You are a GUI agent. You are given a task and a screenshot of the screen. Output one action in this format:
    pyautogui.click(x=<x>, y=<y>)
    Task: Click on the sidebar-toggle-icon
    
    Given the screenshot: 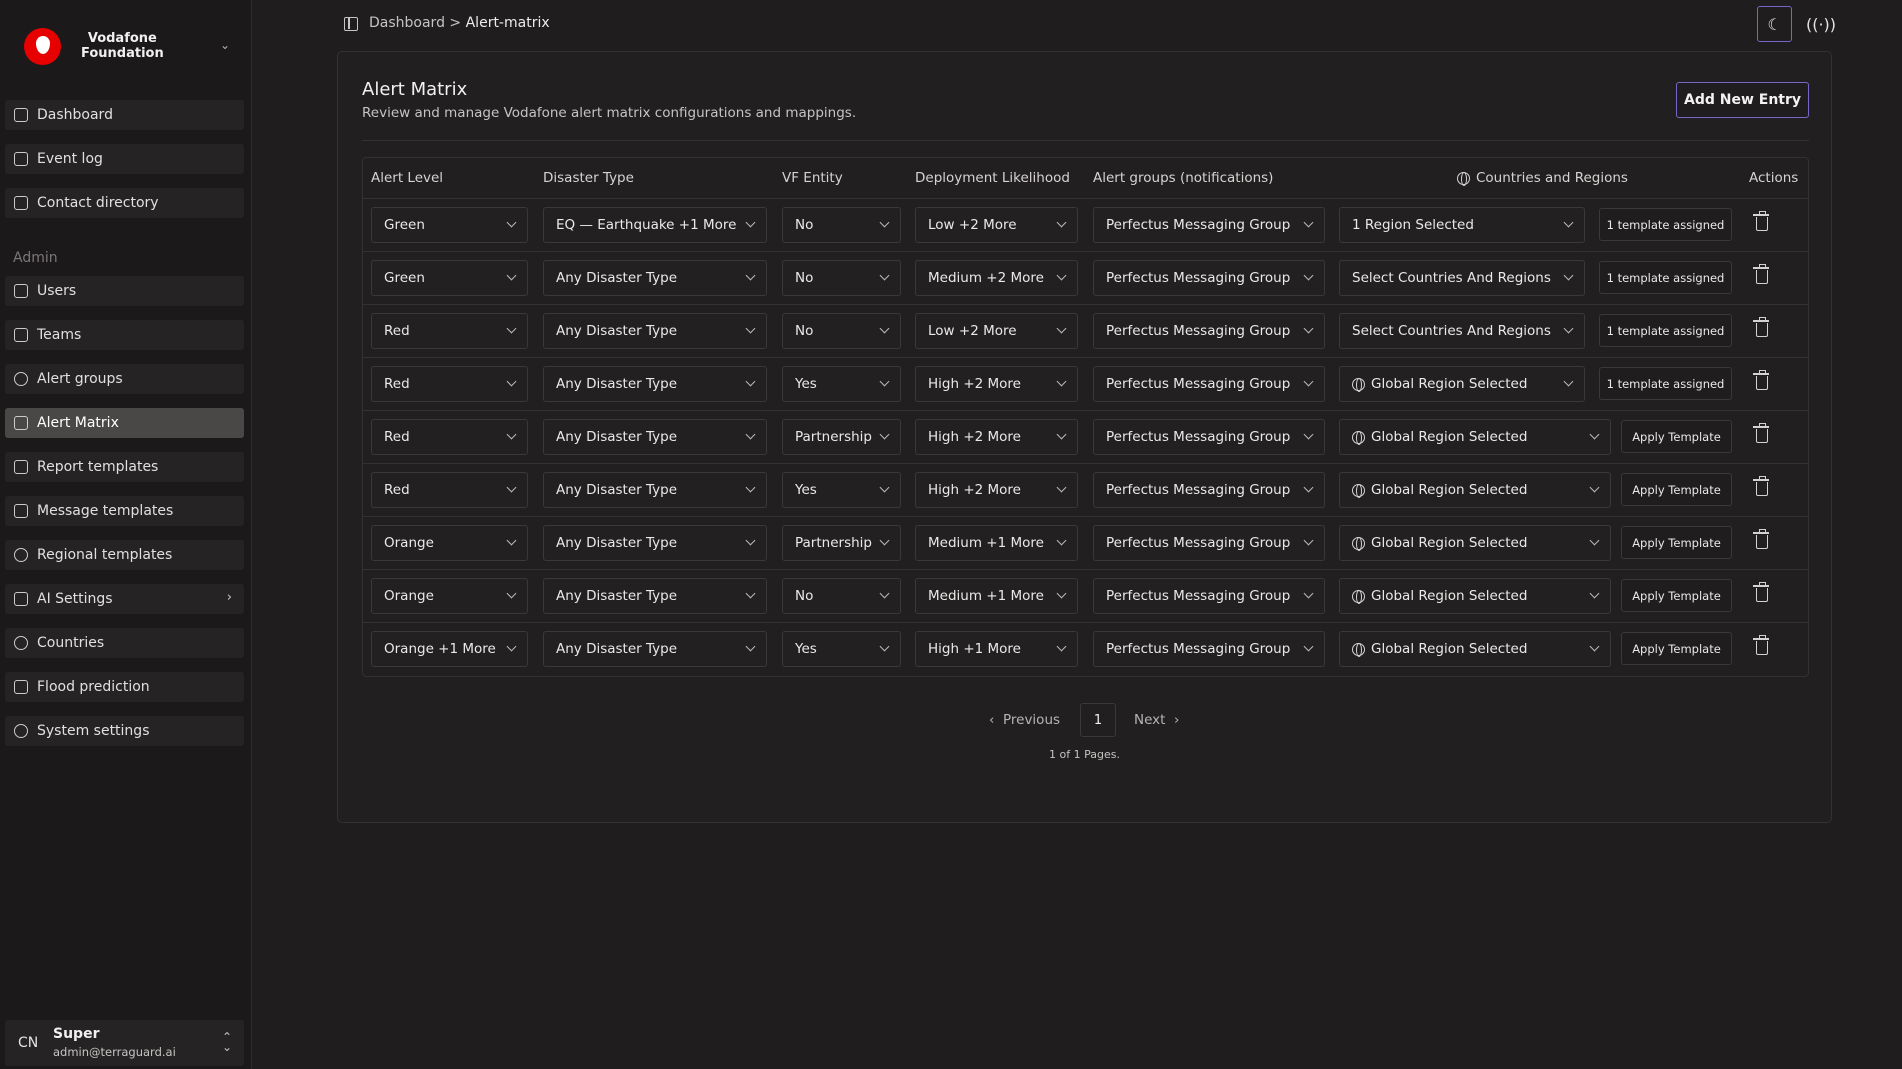 What is the action you would take?
    pyautogui.click(x=351, y=24)
    